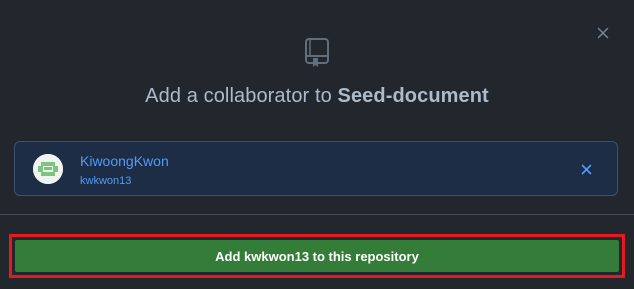 Image resolution: width=634 pixels, height=289 pixels. I want to click on close-icon, so click(603, 33).